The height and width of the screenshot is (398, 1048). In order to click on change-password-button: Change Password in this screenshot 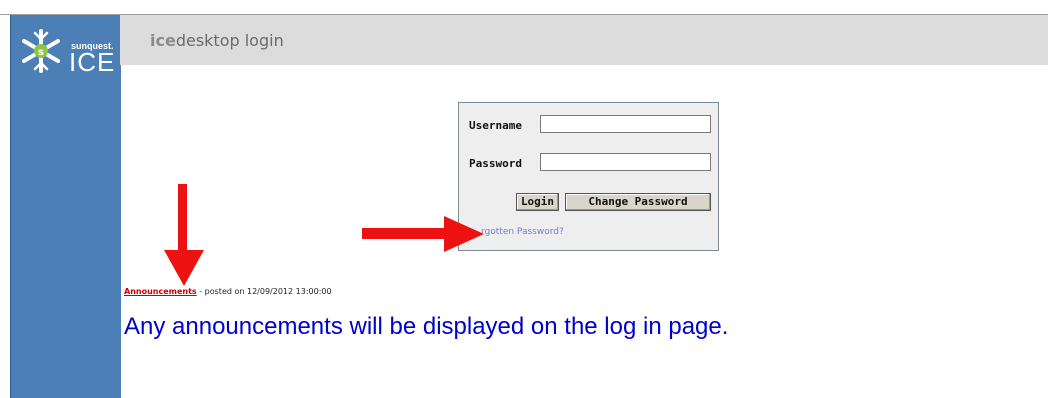, I will do `click(638, 202)`.